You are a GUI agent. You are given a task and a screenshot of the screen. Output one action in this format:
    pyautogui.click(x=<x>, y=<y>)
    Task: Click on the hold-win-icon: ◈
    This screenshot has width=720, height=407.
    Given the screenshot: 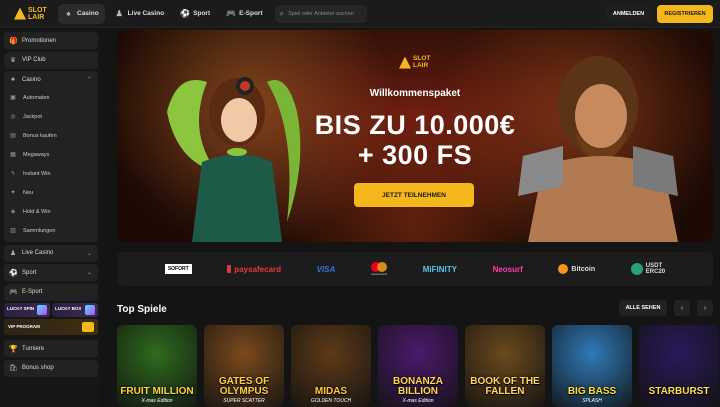 What is the action you would take?
    pyautogui.click(x=13, y=212)
    